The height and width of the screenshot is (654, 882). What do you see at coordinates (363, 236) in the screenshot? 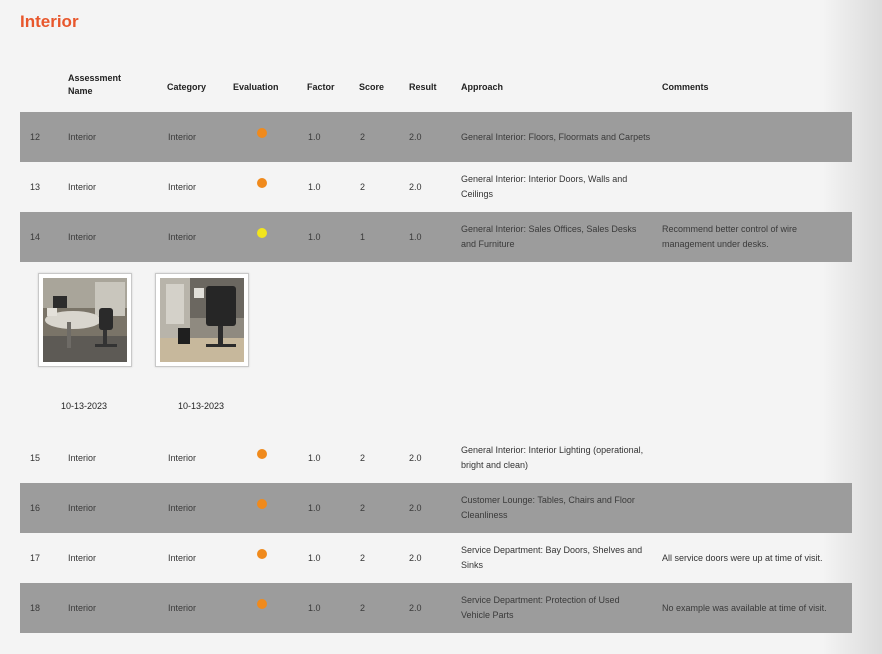
I see `row-score: 1` at bounding box center [363, 236].